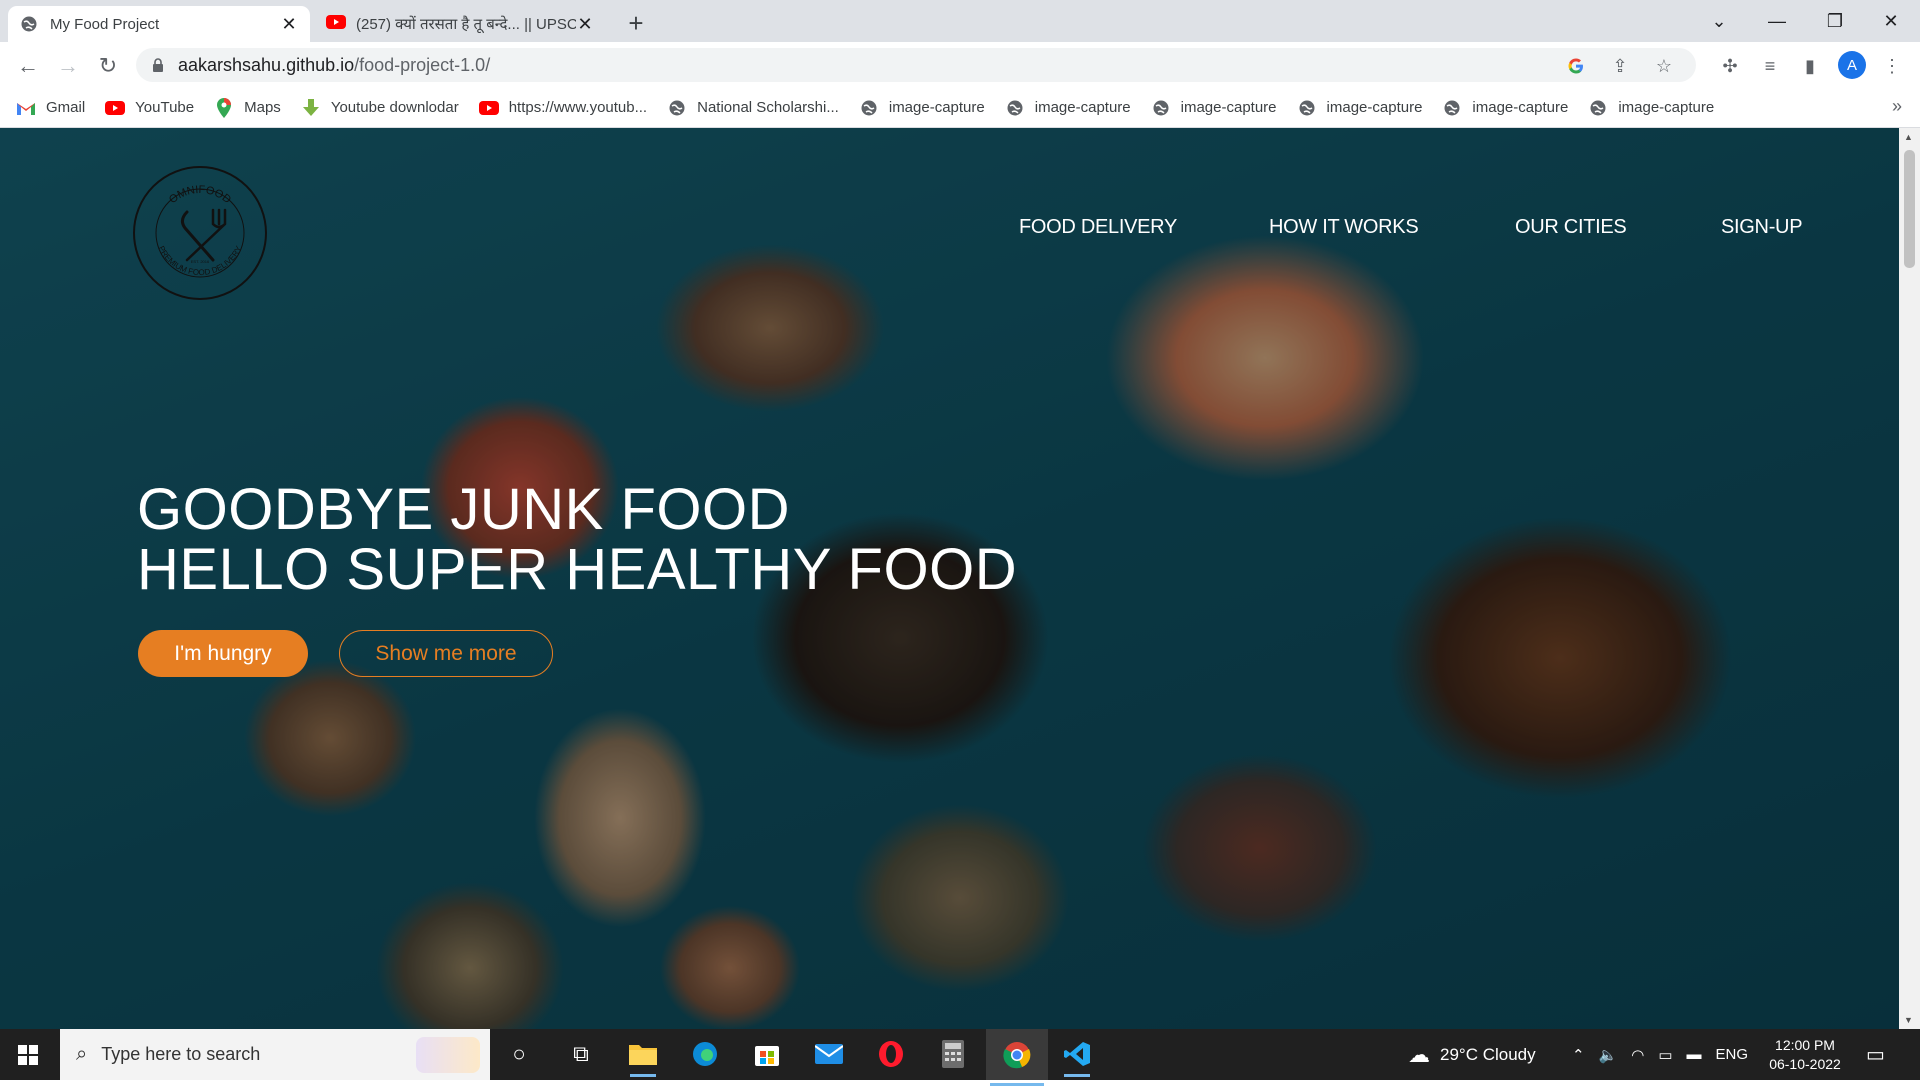  What do you see at coordinates (1810, 66) in the screenshot?
I see `side-panel-icon: ▮` at bounding box center [1810, 66].